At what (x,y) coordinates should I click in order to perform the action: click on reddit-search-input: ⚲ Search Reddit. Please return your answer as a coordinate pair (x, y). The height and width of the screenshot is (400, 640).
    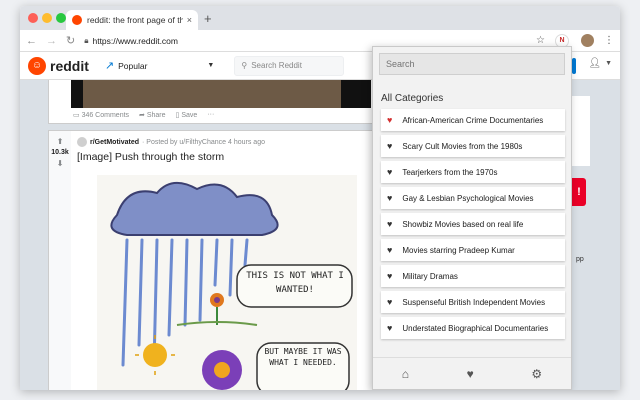
    Looking at the image, I should click on (289, 65).